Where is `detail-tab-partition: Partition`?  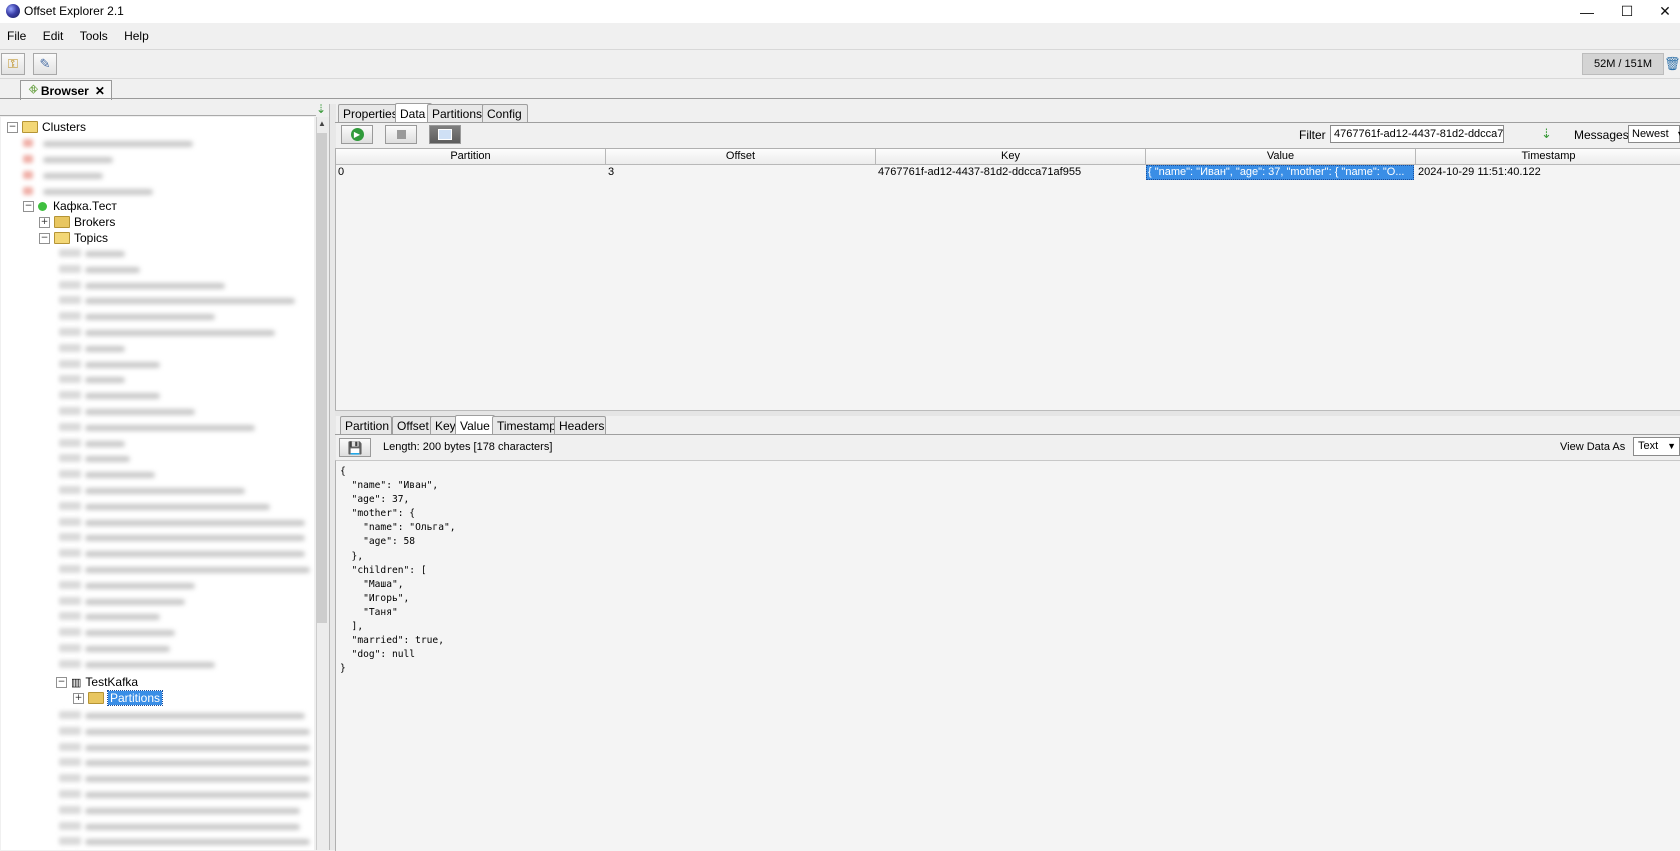
detail-tab-partition: Partition is located at coordinates (366, 425).